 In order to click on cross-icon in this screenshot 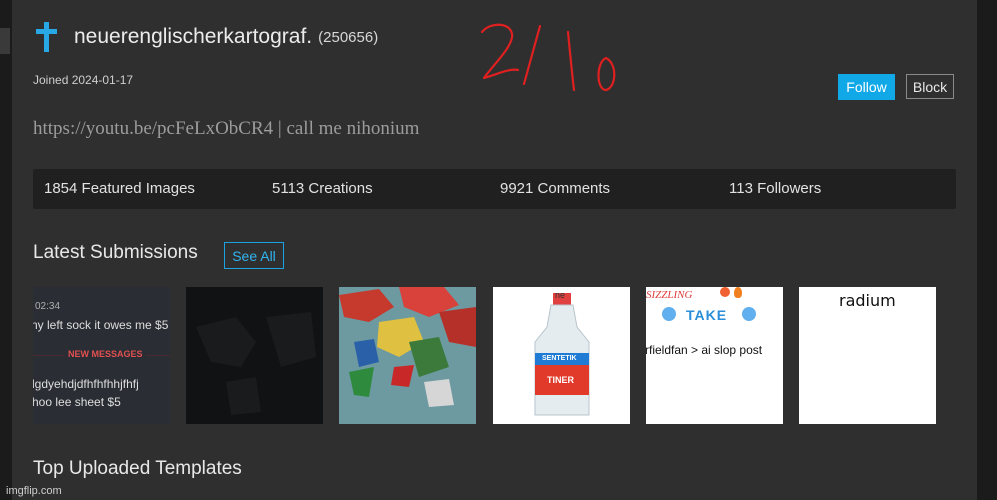, I will do `click(47, 37)`.